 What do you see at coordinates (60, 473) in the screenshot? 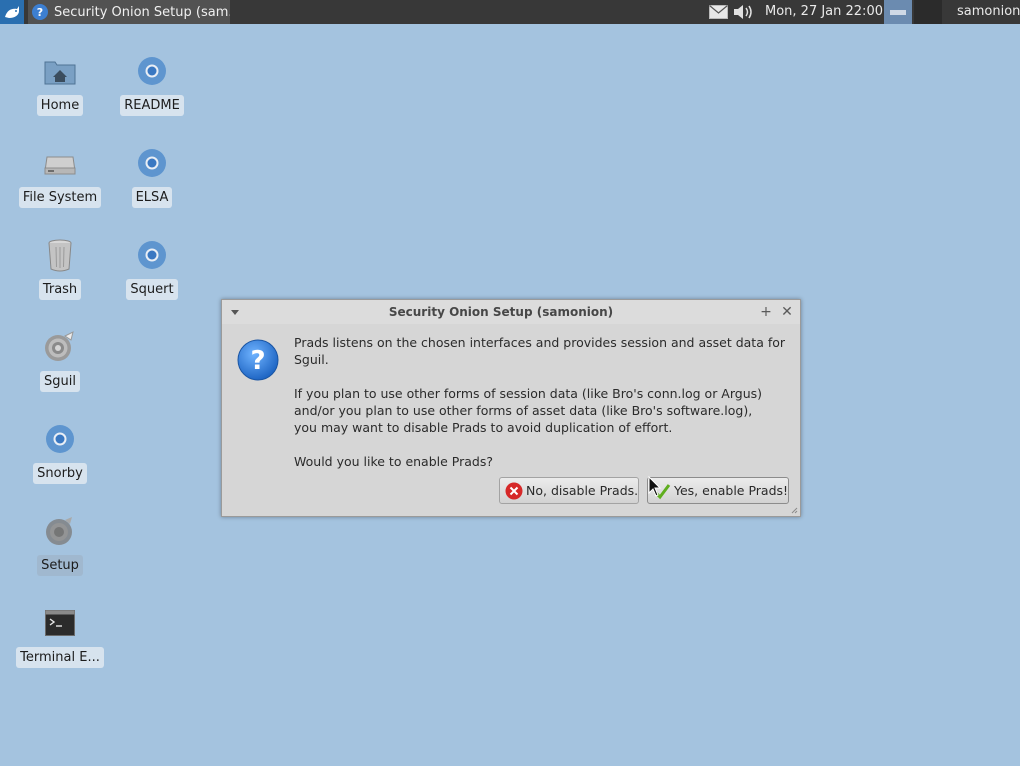
I see `desktop-icon-label: Snorby` at bounding box center [60, 473].